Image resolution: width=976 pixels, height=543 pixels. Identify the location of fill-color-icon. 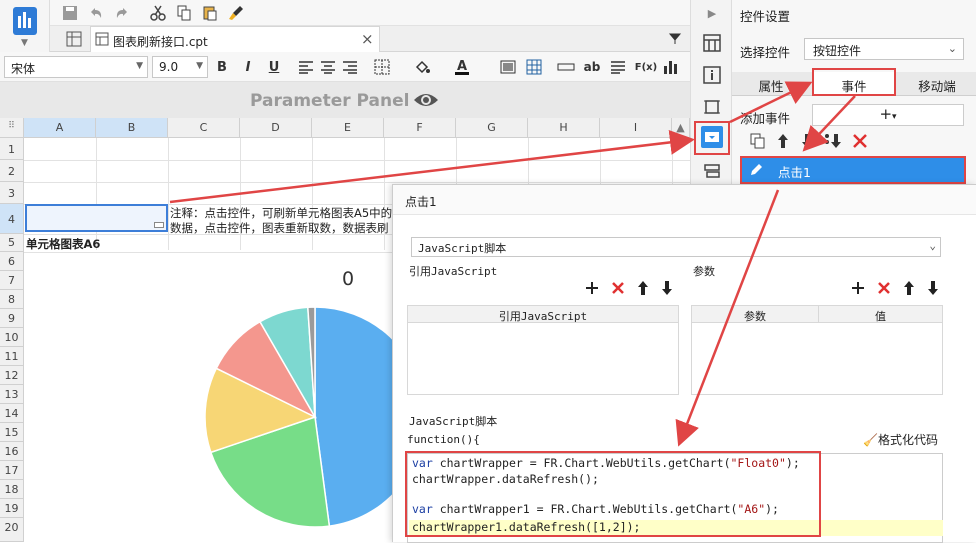
(422, 67).